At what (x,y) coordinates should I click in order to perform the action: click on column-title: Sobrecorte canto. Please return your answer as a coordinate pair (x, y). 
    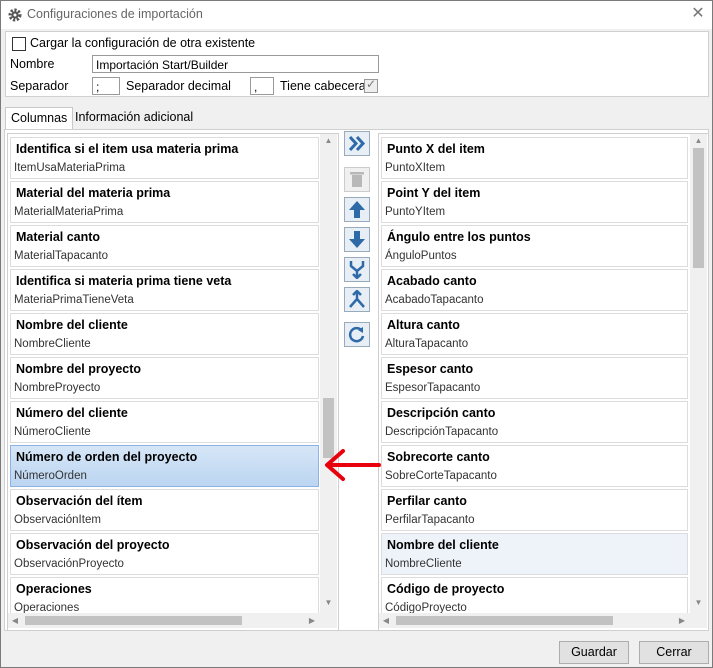
    Looking at the image, I should click on (438, 457).